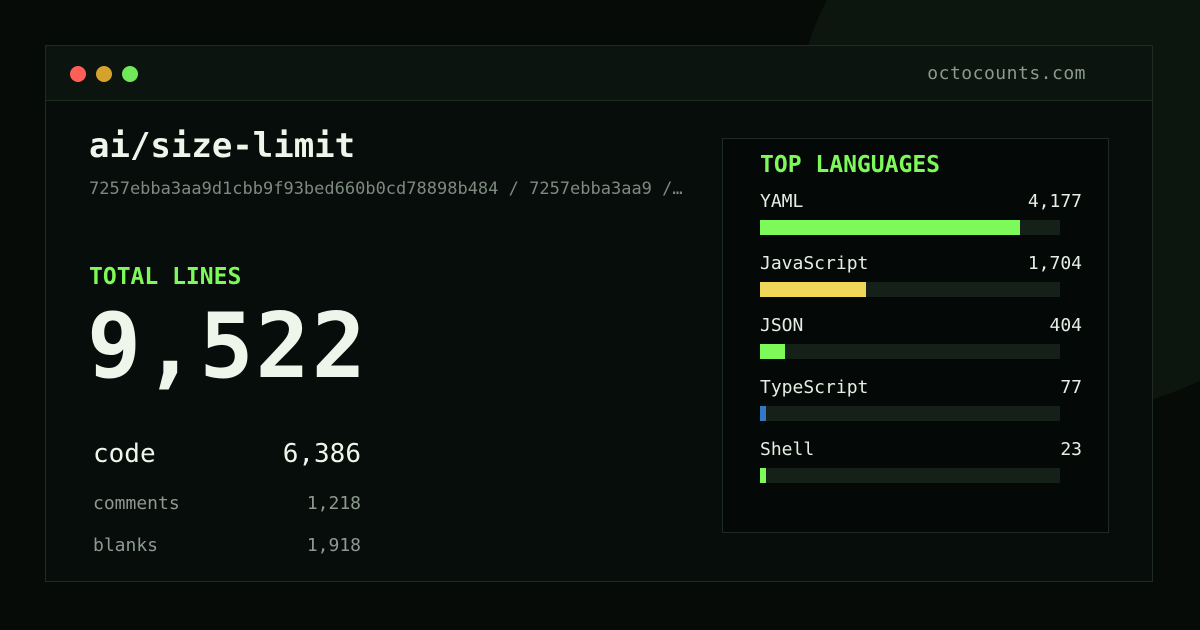 The width and height of the screenshot is (1200, 630). Describe the element at coordinates (921, 278) in the screenshot. I see `language-item: JavaScript 1,704` at that location.